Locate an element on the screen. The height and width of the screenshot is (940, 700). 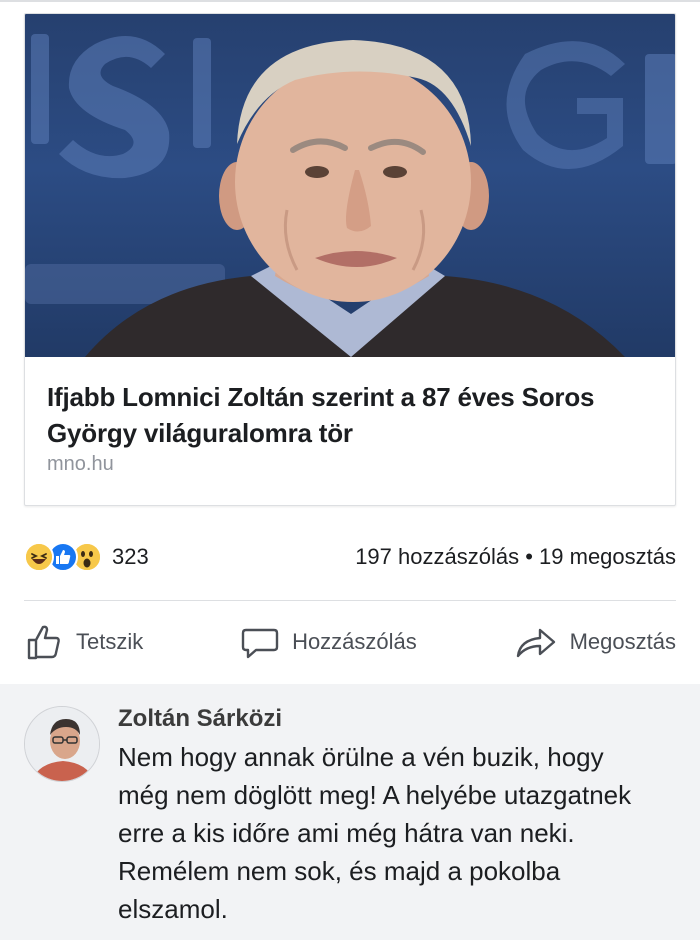
like-button: Tetszik is located at coordinates (83, 642).